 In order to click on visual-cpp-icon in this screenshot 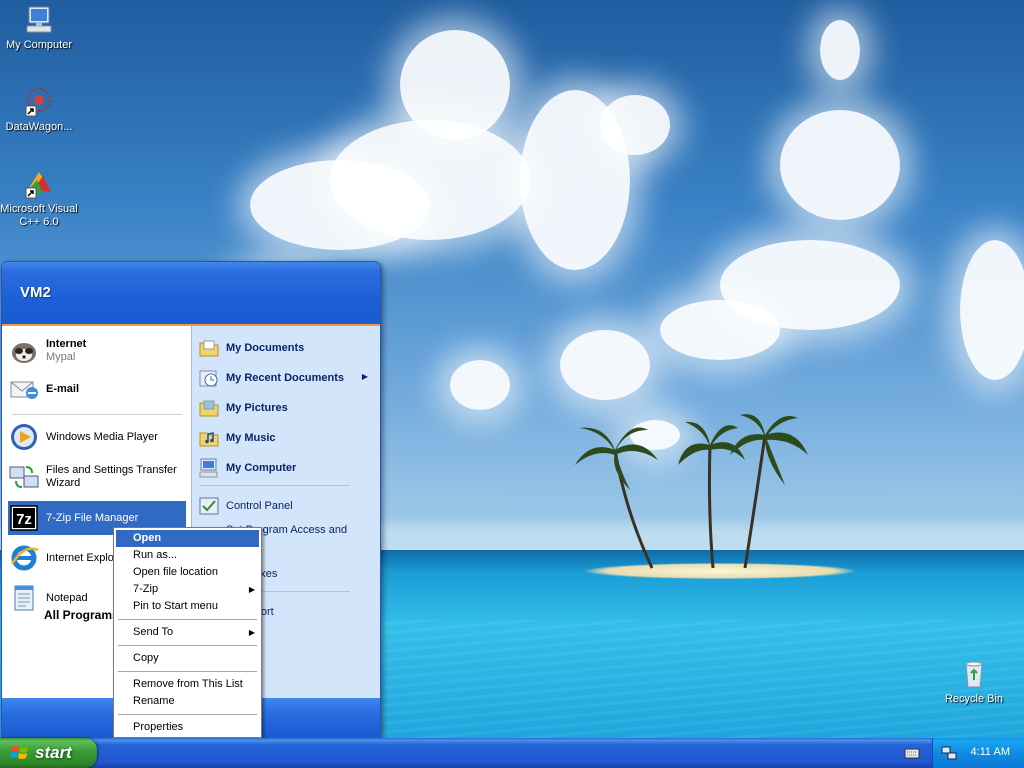, I will do `click(38, 185)`.